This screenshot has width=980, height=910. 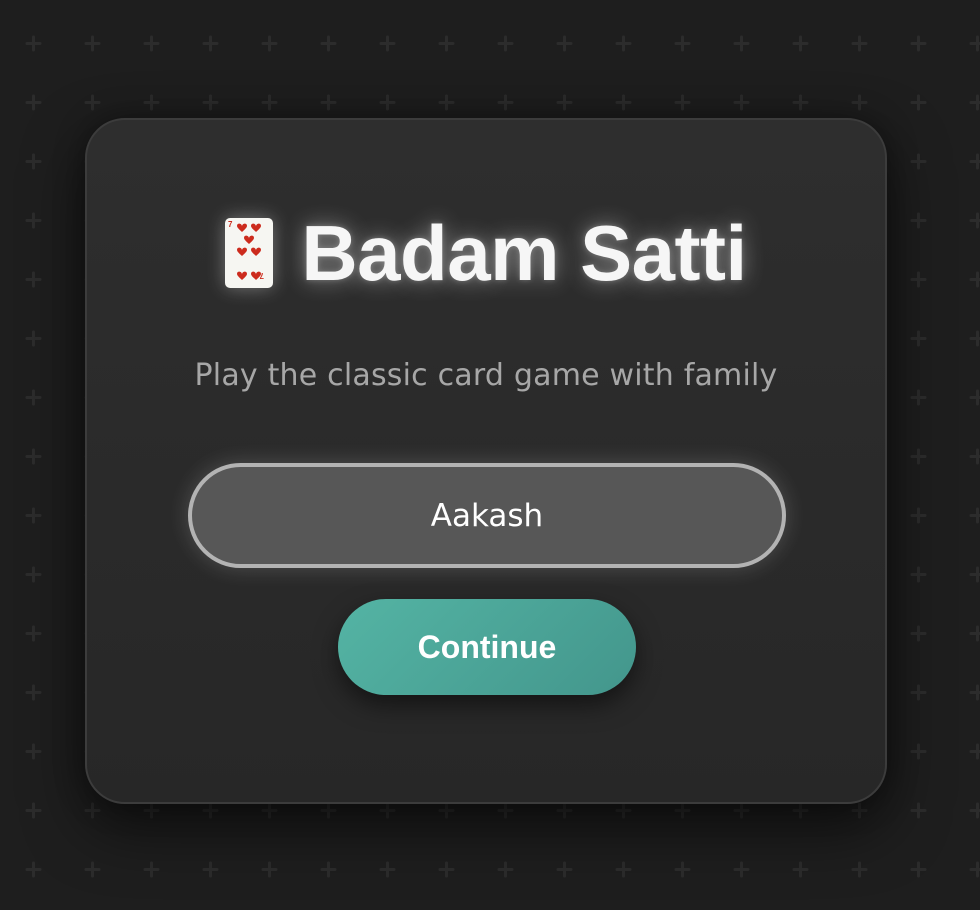 What do you see at coordinates (249, 253) in the screenshot?
I see `seven-of-hearts-card-icon: 7 7` at bounding box center [249, 253].